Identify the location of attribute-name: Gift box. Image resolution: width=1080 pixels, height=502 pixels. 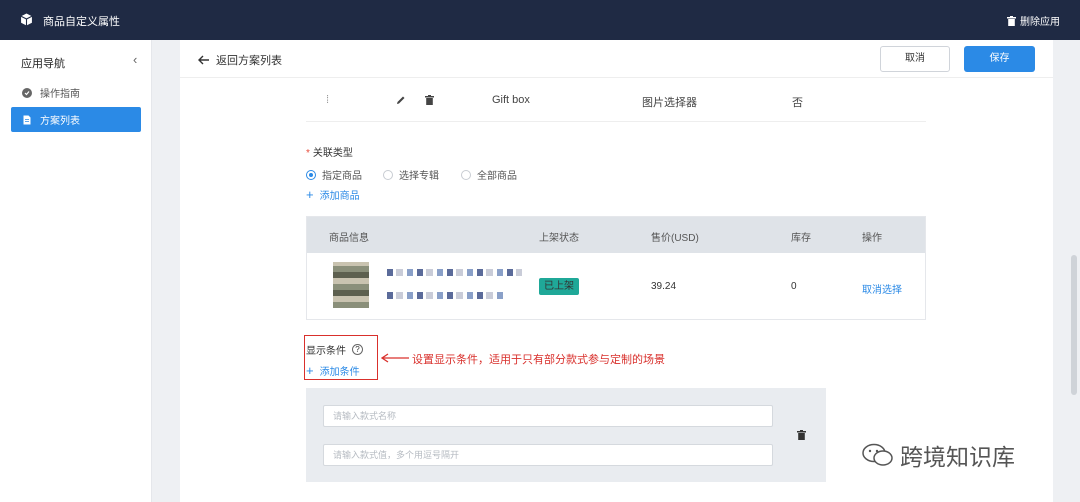
(511, 100).